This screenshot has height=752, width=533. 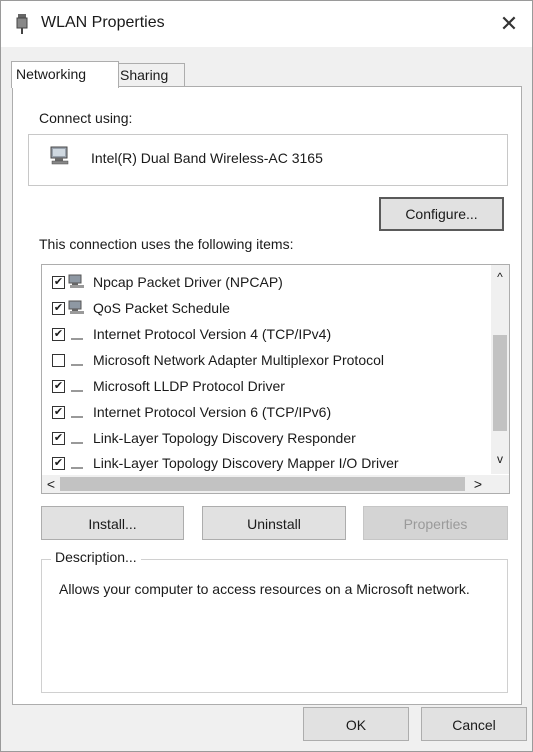 What do you see at coordinates (474, 724) in the screenshot?
I see `cancel-button: Cancel` at bounding box center [474, 724].